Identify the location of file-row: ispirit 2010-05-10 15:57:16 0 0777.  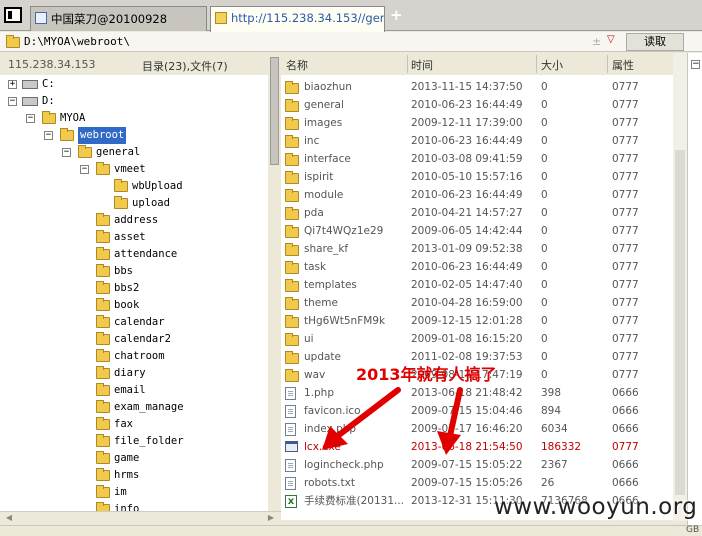
(477, 177).